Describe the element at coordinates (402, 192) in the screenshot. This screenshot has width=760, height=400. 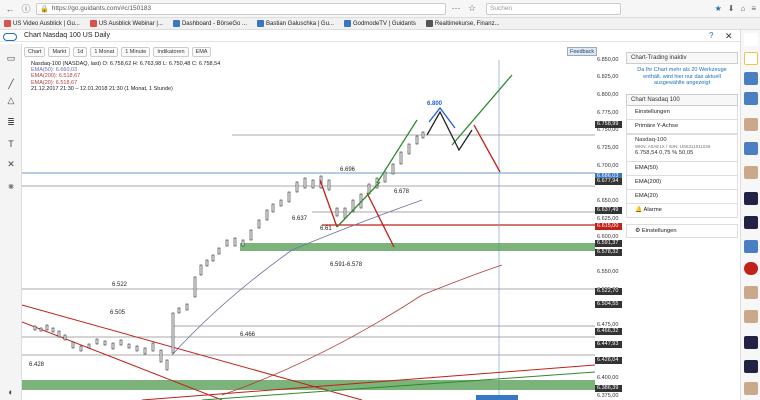
I see `annotation-6678: 6.678` at that location.